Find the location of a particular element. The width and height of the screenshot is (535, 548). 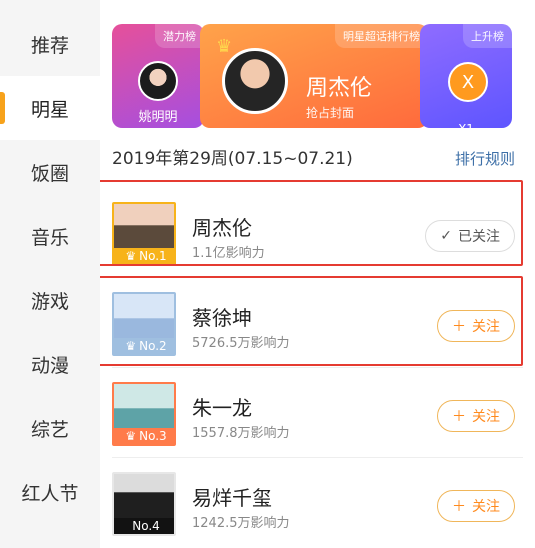

sidebar-item-stars: 明星 is located at coordinates (50, 108).